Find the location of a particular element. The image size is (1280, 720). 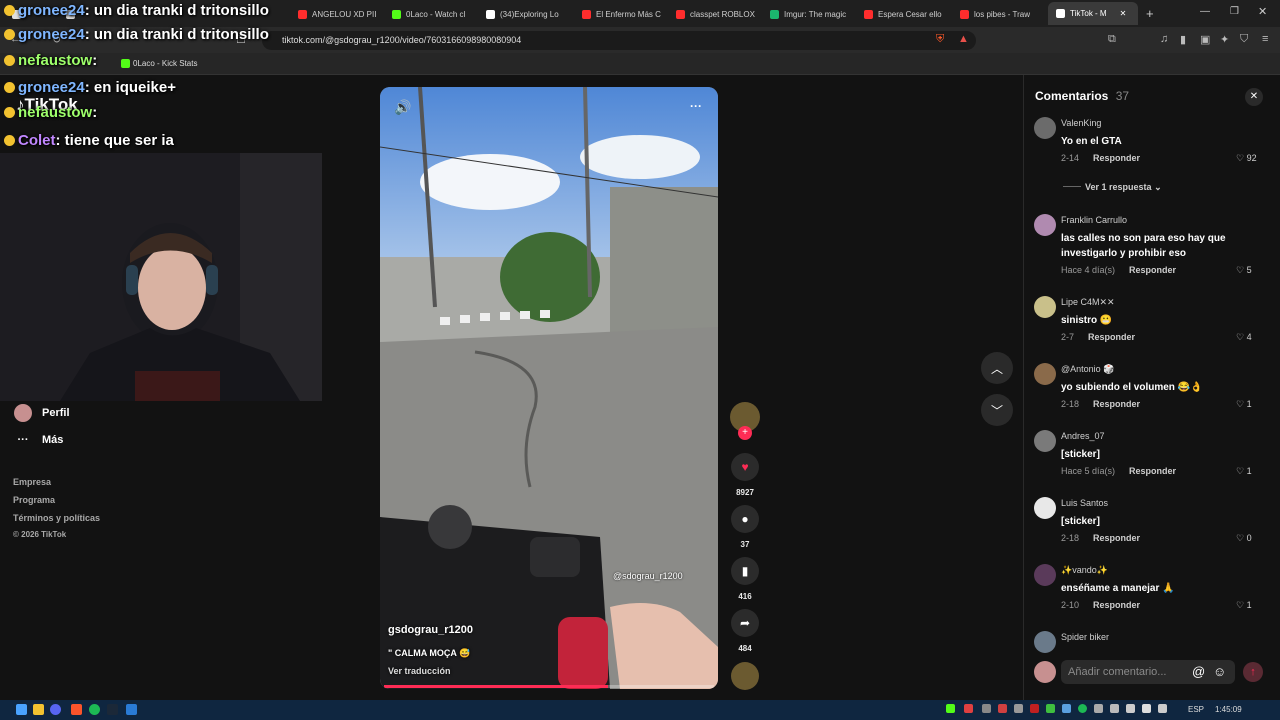

tab-6: classpet ROBLOX is located at coordinates (716, 14).